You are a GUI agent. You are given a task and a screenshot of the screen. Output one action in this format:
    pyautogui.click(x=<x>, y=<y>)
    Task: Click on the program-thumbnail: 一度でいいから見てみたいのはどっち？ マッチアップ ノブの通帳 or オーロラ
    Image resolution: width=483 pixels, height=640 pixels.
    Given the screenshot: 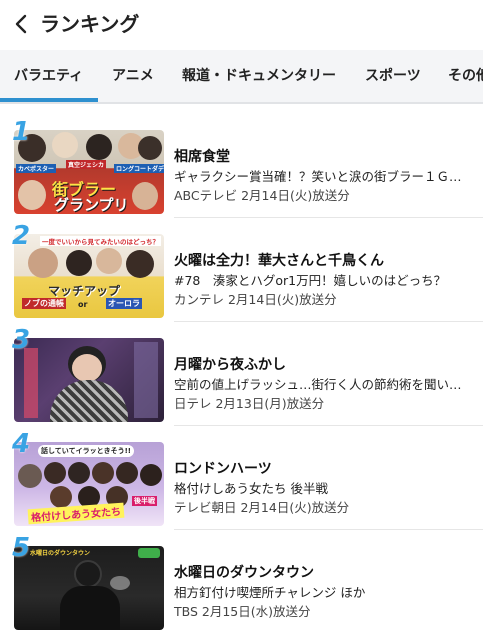 What is the action you would take?
    pyautogui.click(x=89, y=276)
    